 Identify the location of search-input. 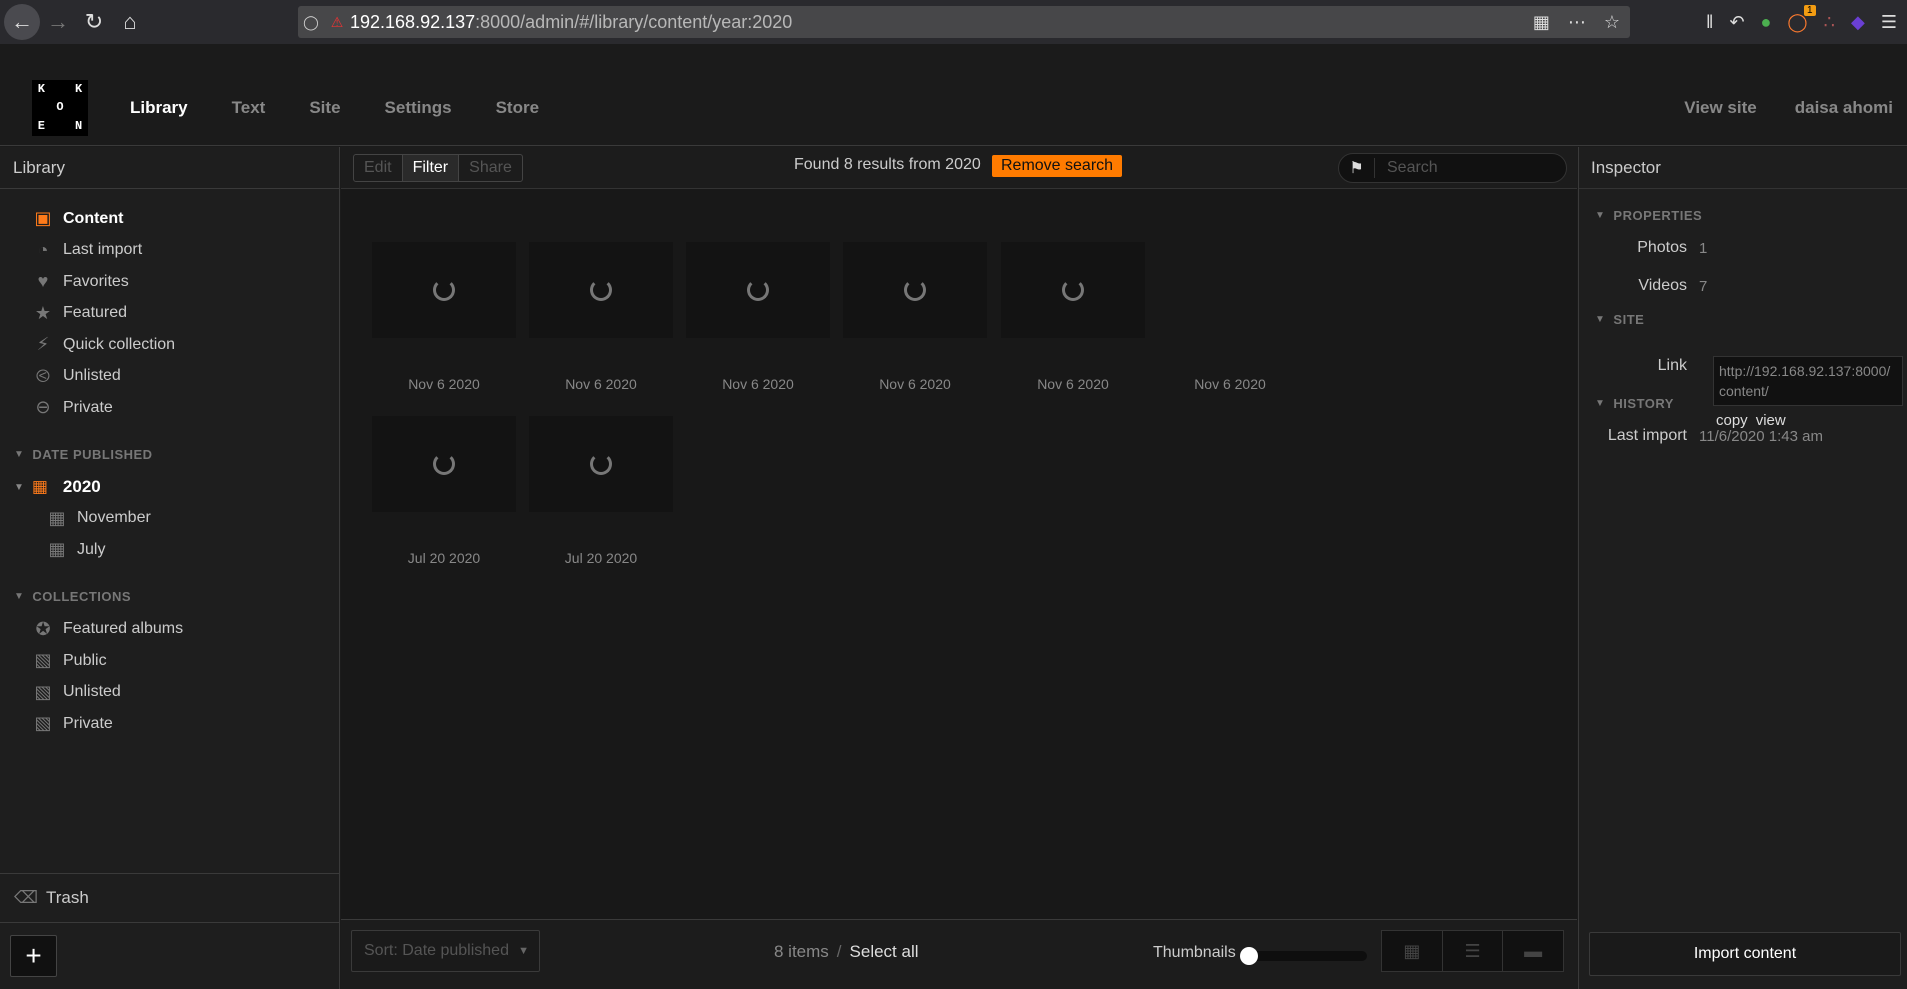
(1465, 168).